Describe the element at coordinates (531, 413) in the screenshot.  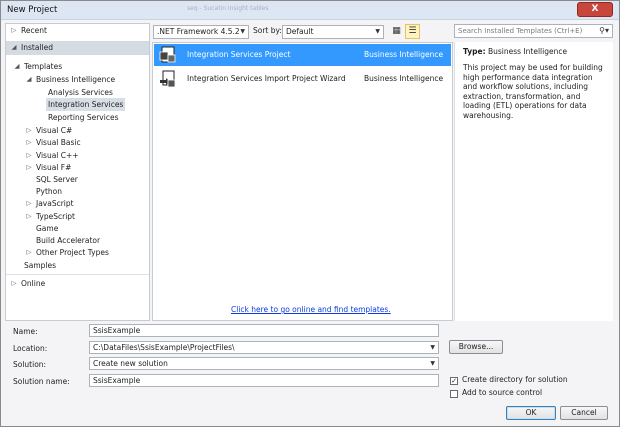
I see `ok-button: OK` at that location.